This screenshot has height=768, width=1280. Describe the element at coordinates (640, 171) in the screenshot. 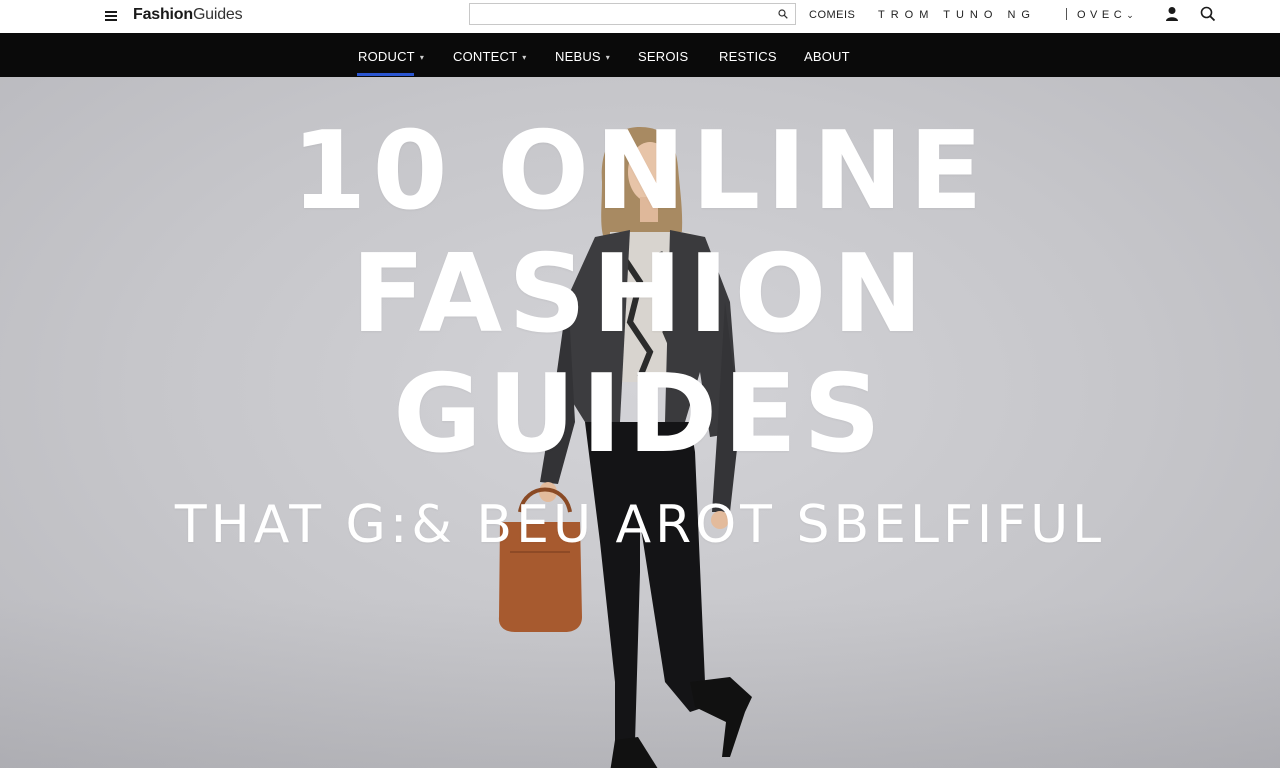

I see `hero-headline-line-1: 10 ONLINE` at that location.